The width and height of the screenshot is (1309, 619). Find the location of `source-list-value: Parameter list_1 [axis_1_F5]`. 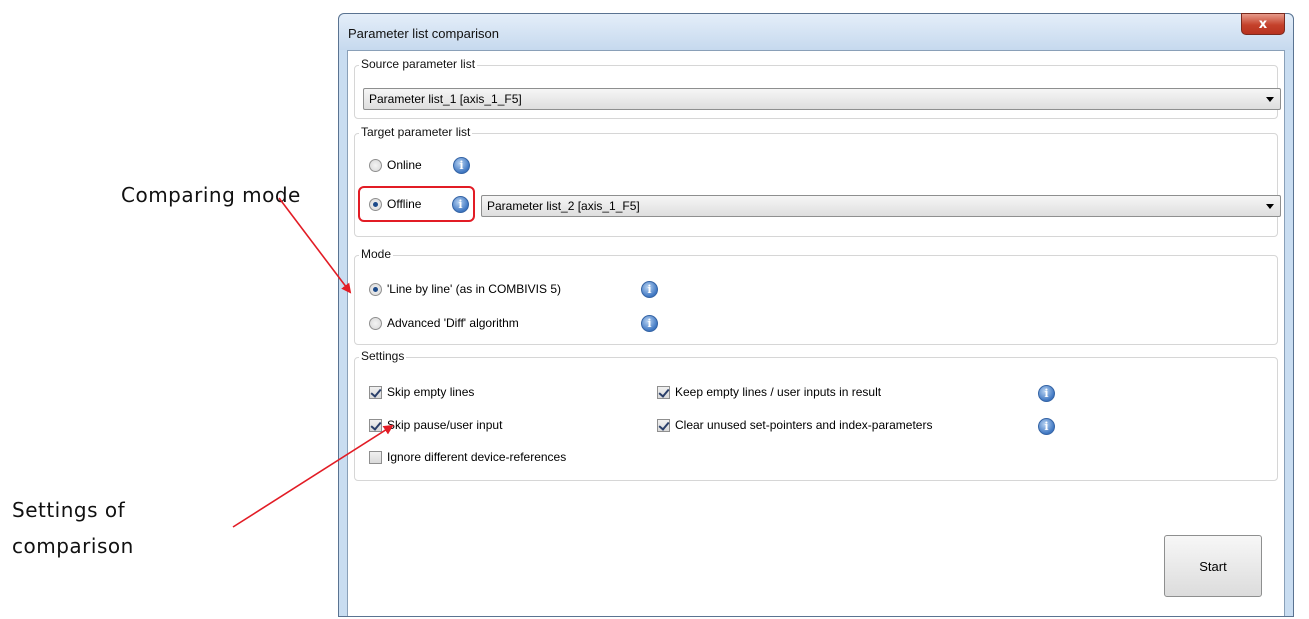

source-list-value: Parameter list_1 [axis_1_F5] is located at coordinates (445, 99).